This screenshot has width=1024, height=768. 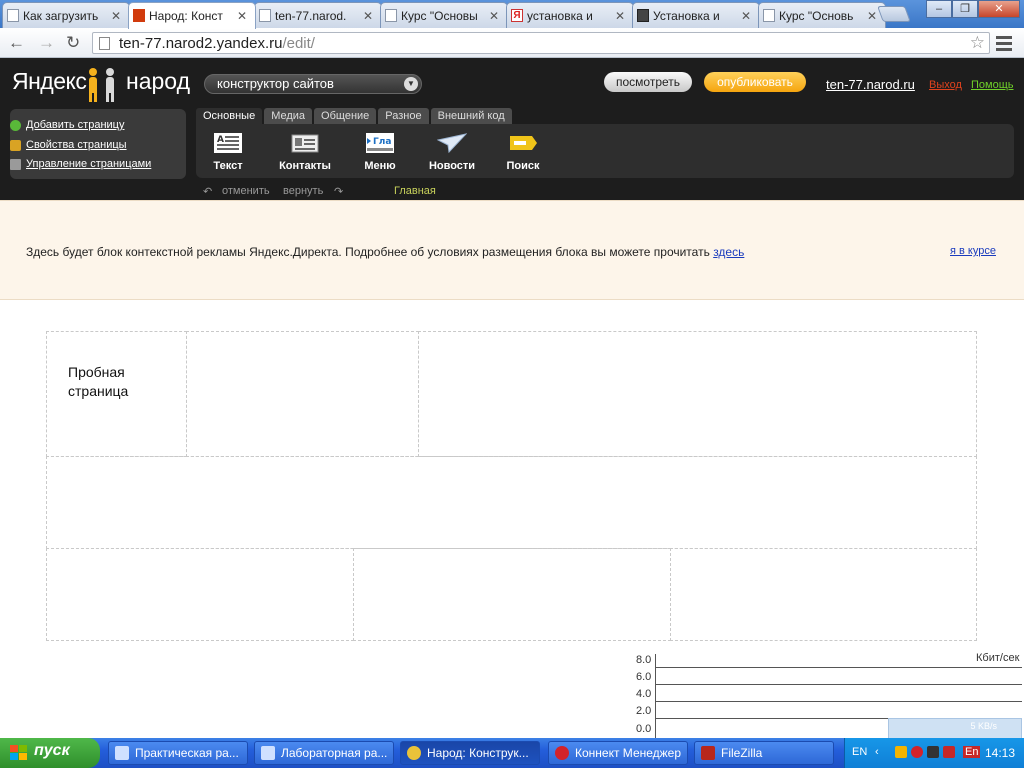 What do you see at coordinates (523, 152) in the screenshot?
I see `tool-search: Поиск` at bounding box center [523, 152].